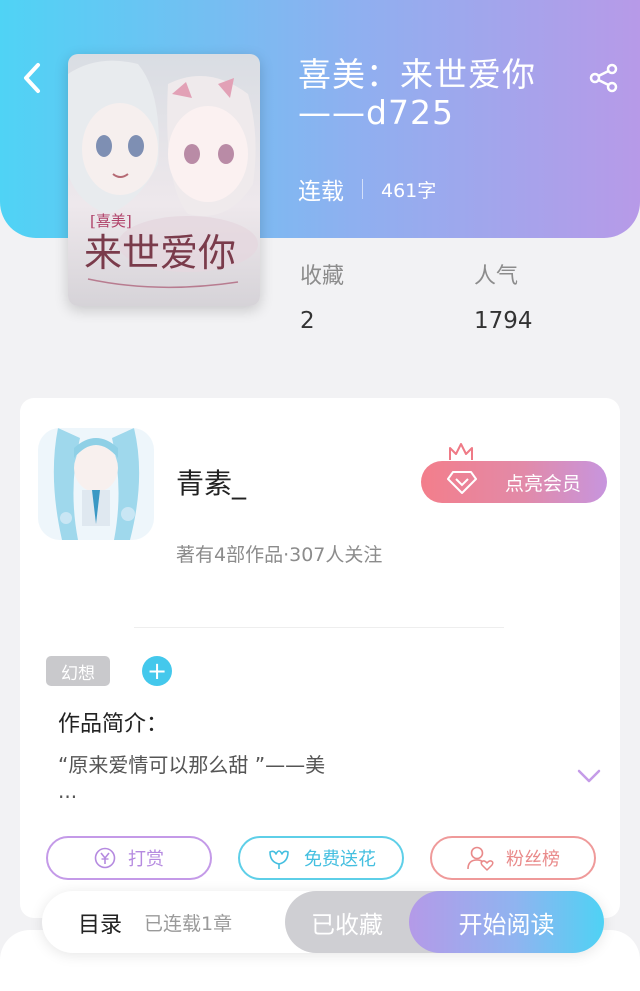 This screenshot has width=640, height=991. I want to click on add-tag-button: +, so click(157, 671).